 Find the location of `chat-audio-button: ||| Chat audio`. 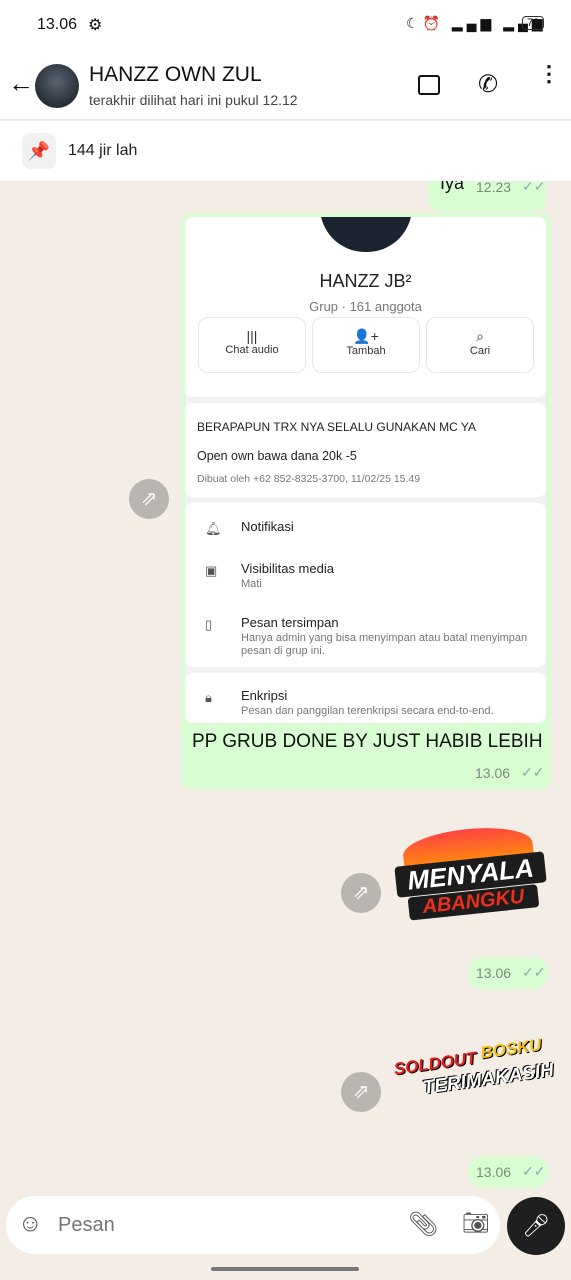

chat-audio-button: ||| Chat audio is located at coordinates (252, 345).